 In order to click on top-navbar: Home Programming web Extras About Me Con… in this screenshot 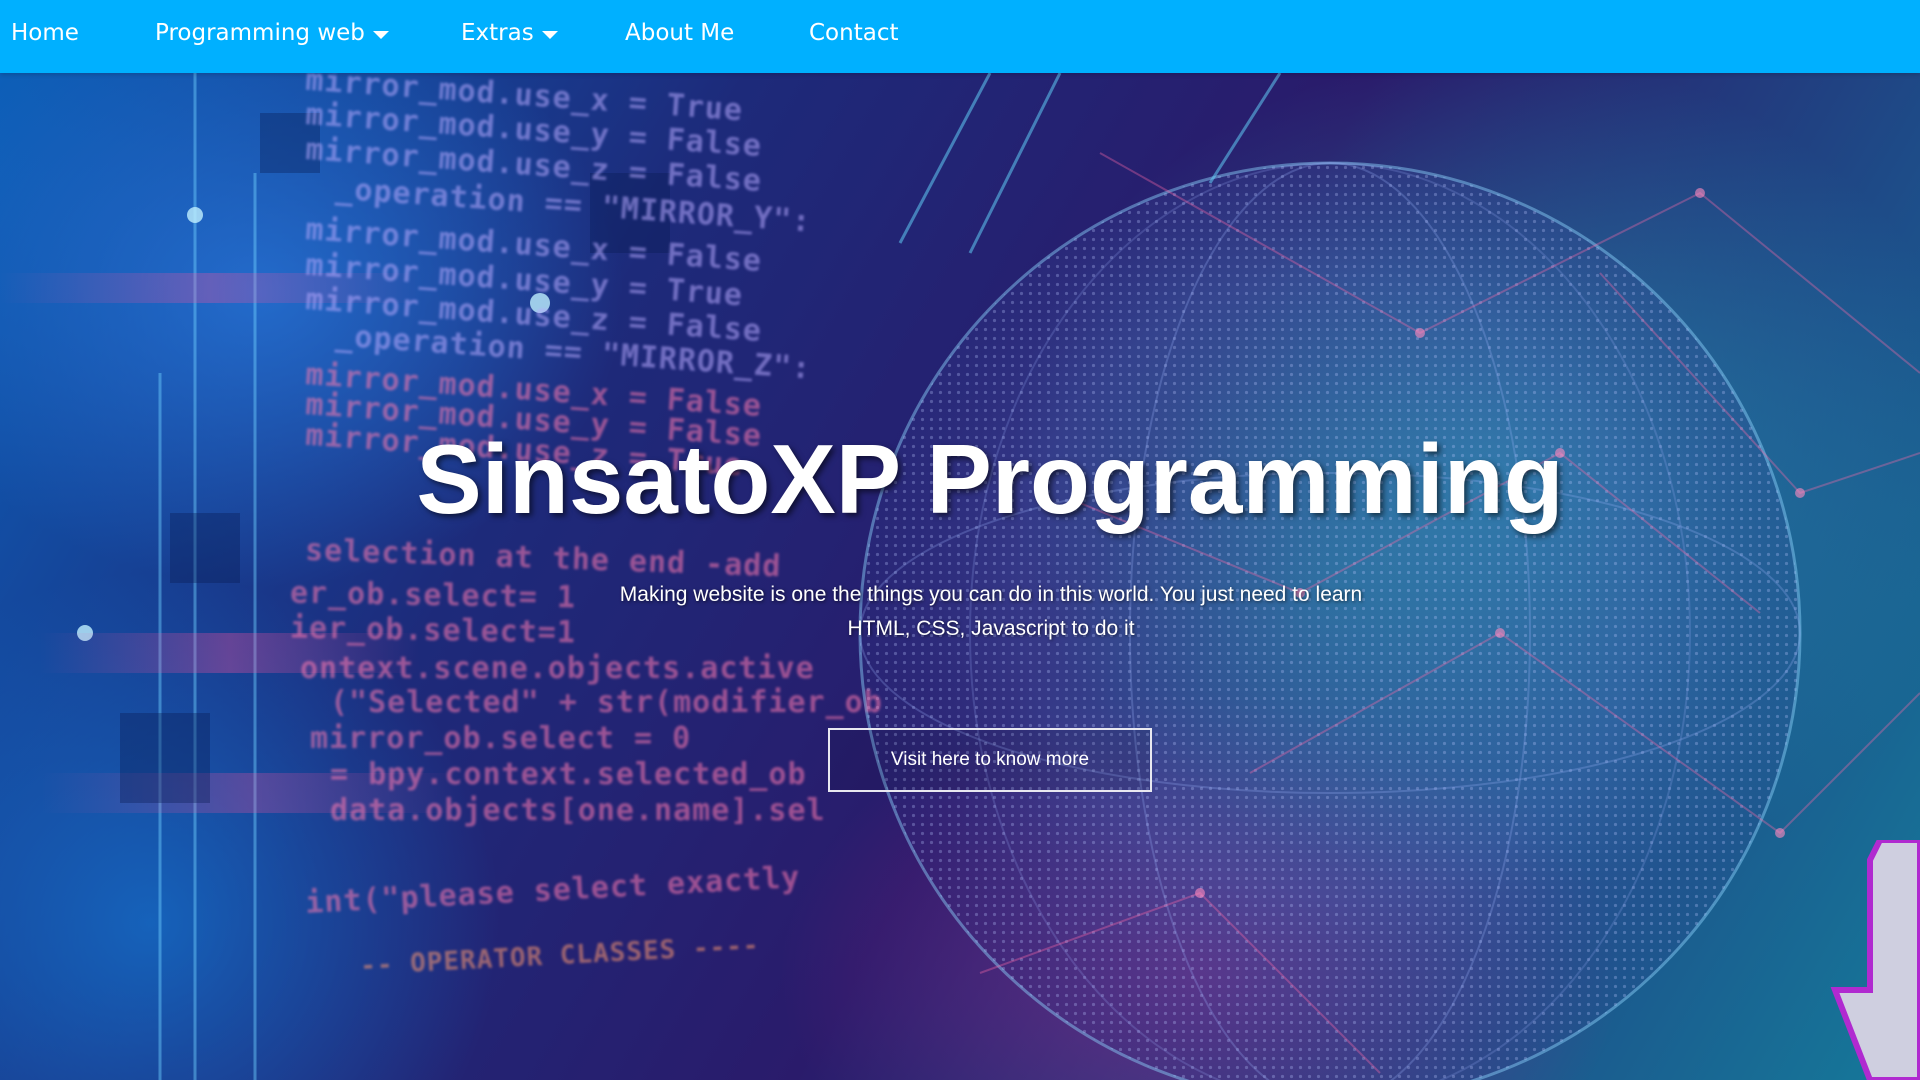, I will do `click(960, 36)`.